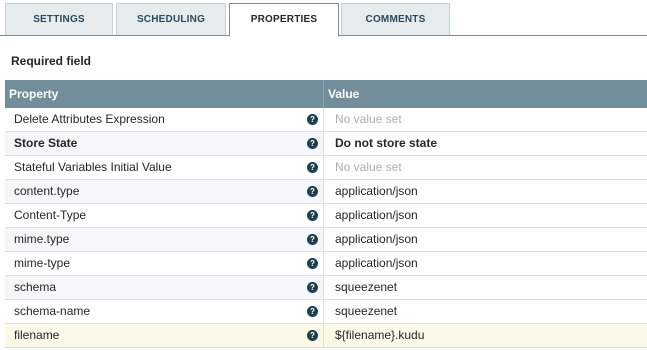 This screenshot has height=350, width=647. I want to click on tab-comments: COMMENTS, so click(395, 19).